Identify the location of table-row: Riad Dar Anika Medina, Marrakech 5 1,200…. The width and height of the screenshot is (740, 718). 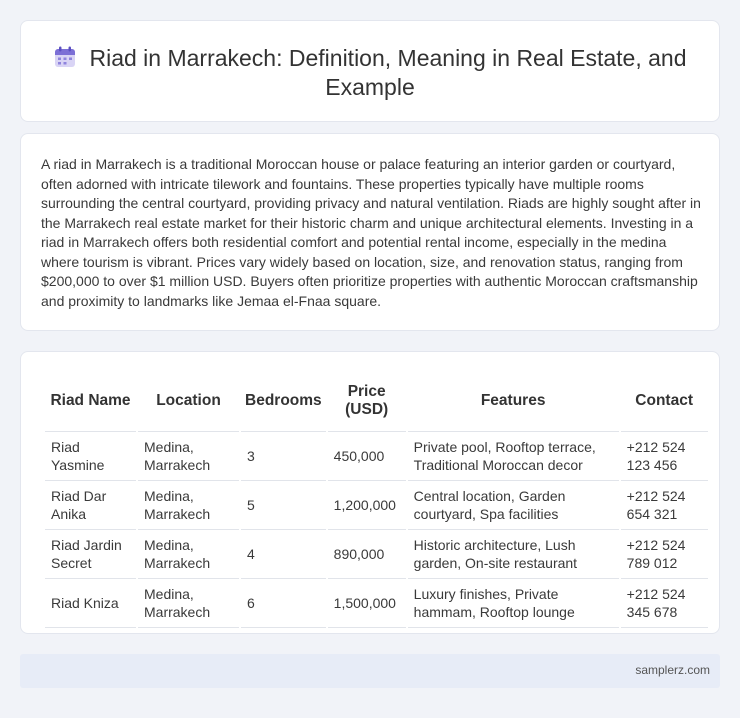
(376, 505).